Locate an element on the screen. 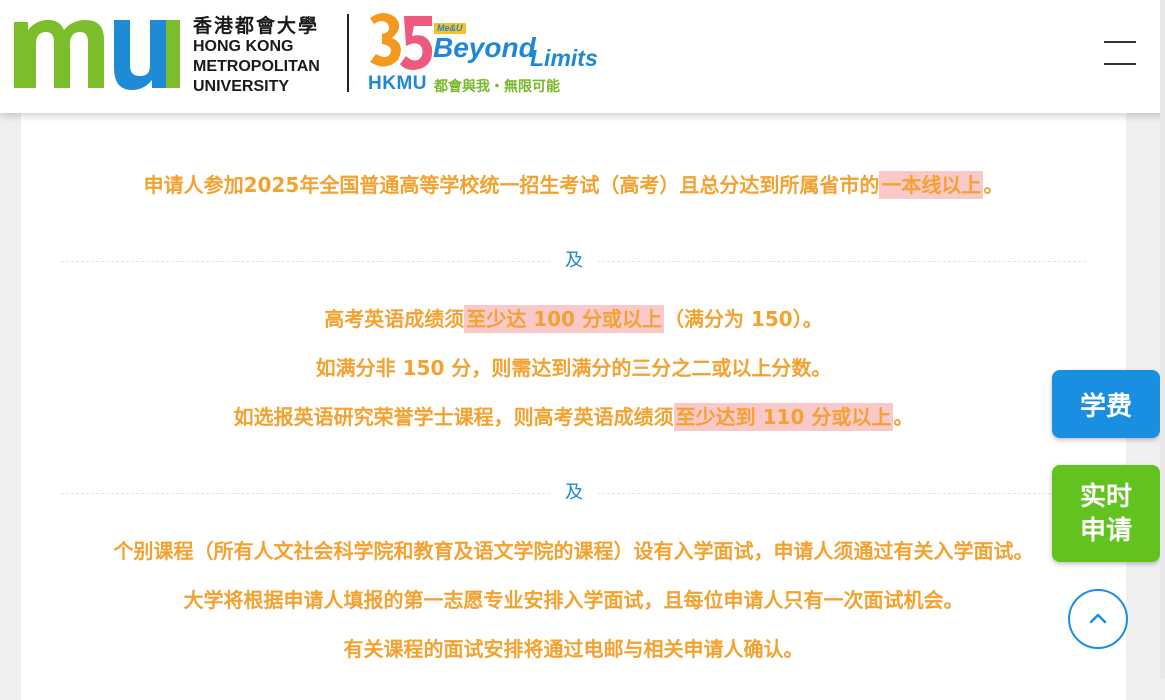 The width and height of the screenshot is (1165, 700). requirement-interview-3: 有关课程的面试安排将通过电邮与相关申请人确认。 is located at coordinates (573, 649).